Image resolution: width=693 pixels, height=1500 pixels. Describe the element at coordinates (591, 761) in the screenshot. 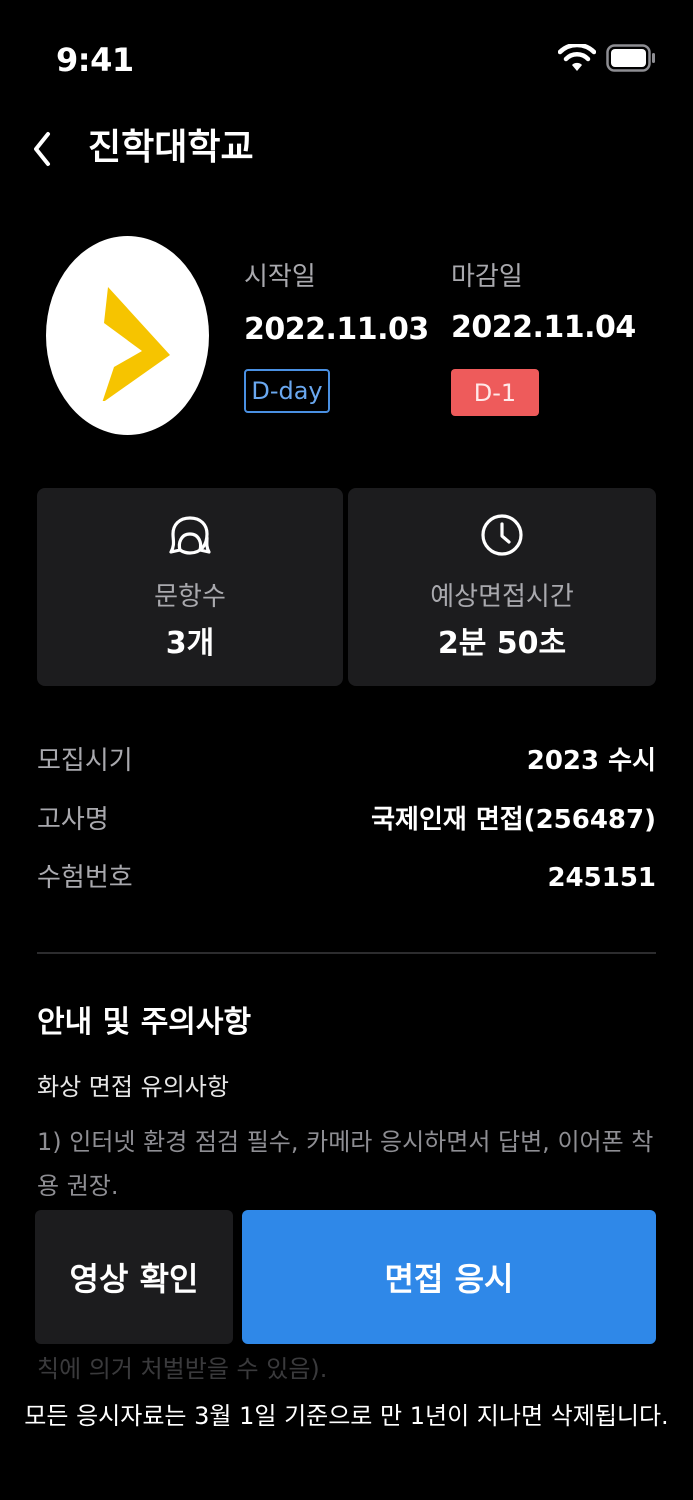

I see `recruit-period-value: 2023 수시` at that location.